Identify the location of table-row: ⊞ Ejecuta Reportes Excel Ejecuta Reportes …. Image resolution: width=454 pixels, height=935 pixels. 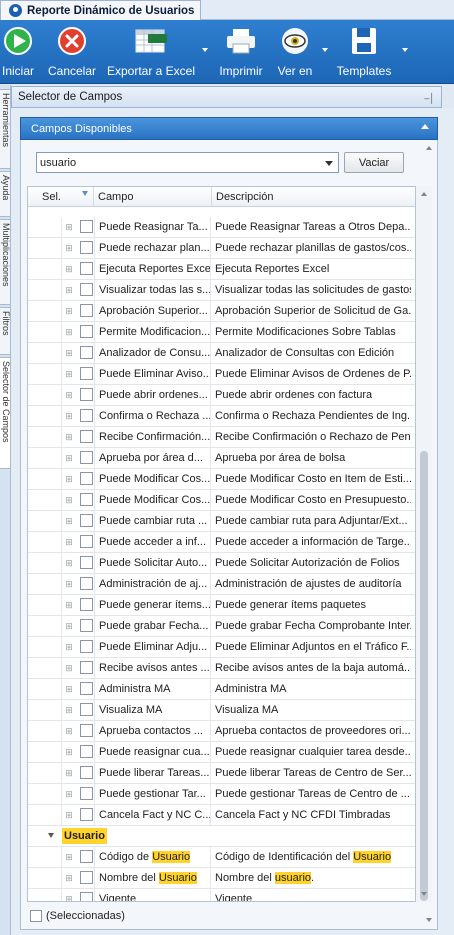
(221, 269).